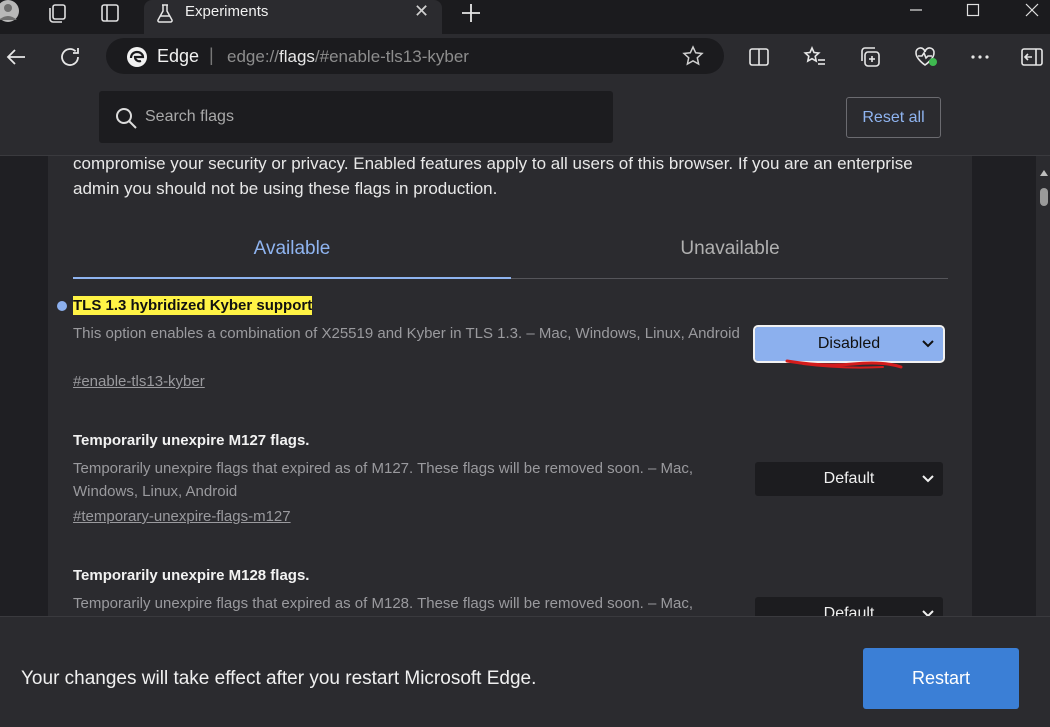 Image resolution: width=1050 pixels, height=727 pixels. I want to click on restart-button: Restart, so click(941, 678).